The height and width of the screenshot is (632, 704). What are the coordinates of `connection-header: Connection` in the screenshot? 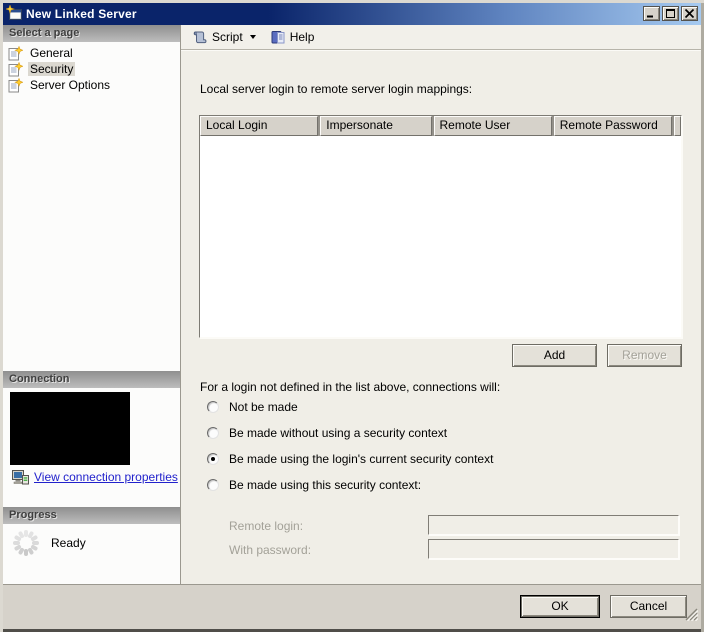 It's located at (91, 379).